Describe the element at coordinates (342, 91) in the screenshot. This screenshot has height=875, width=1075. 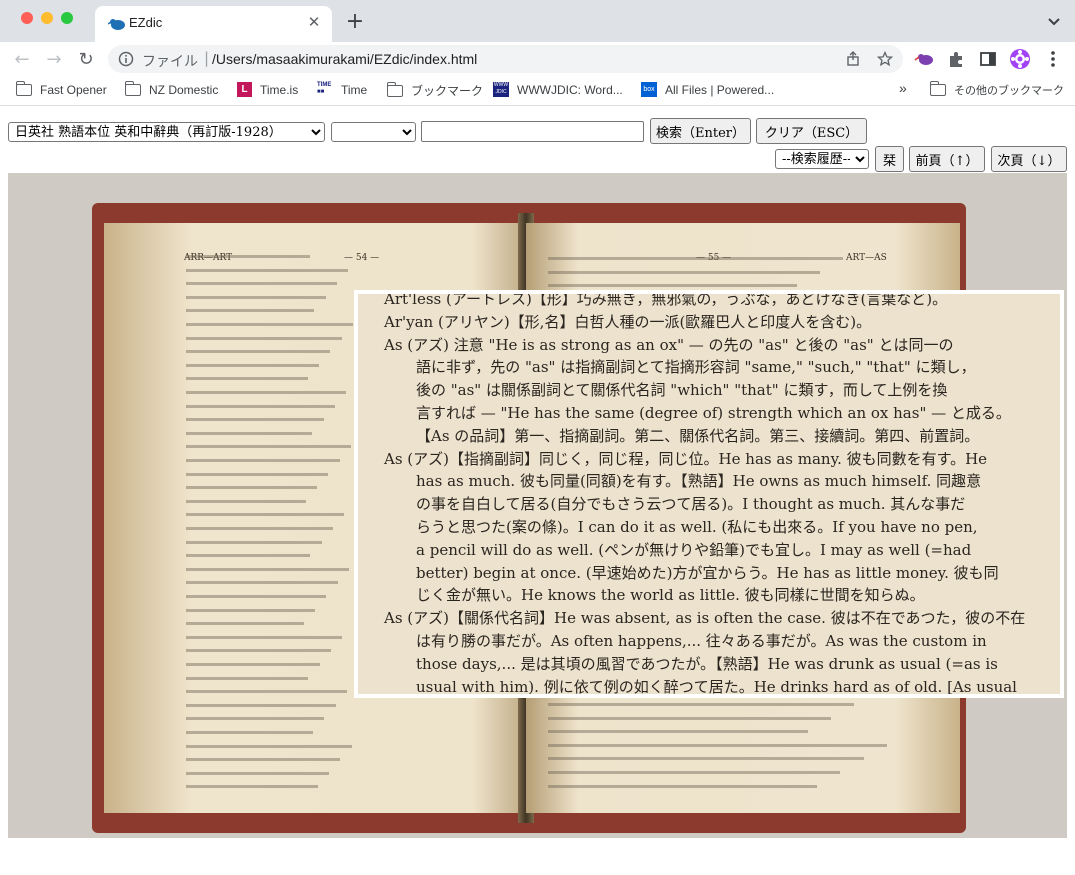
I see `bookmark-time: TIME ■■ Time` at that location.